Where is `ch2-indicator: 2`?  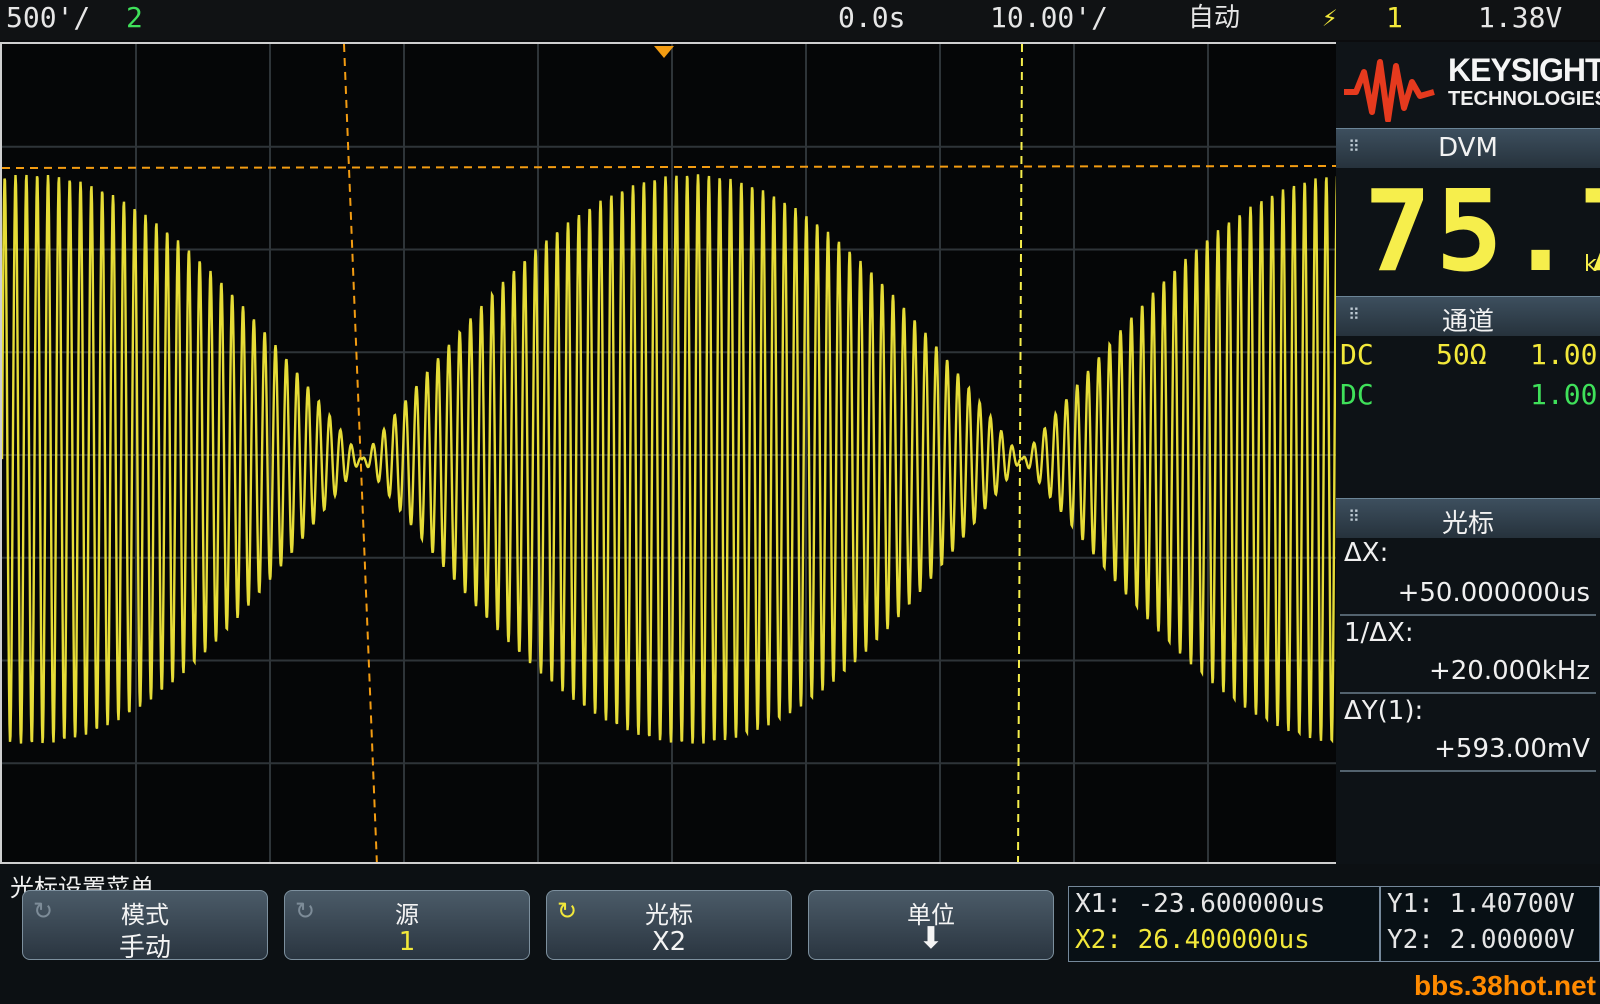
ch2-indicator: 2 is located at coordinates (134, 18).